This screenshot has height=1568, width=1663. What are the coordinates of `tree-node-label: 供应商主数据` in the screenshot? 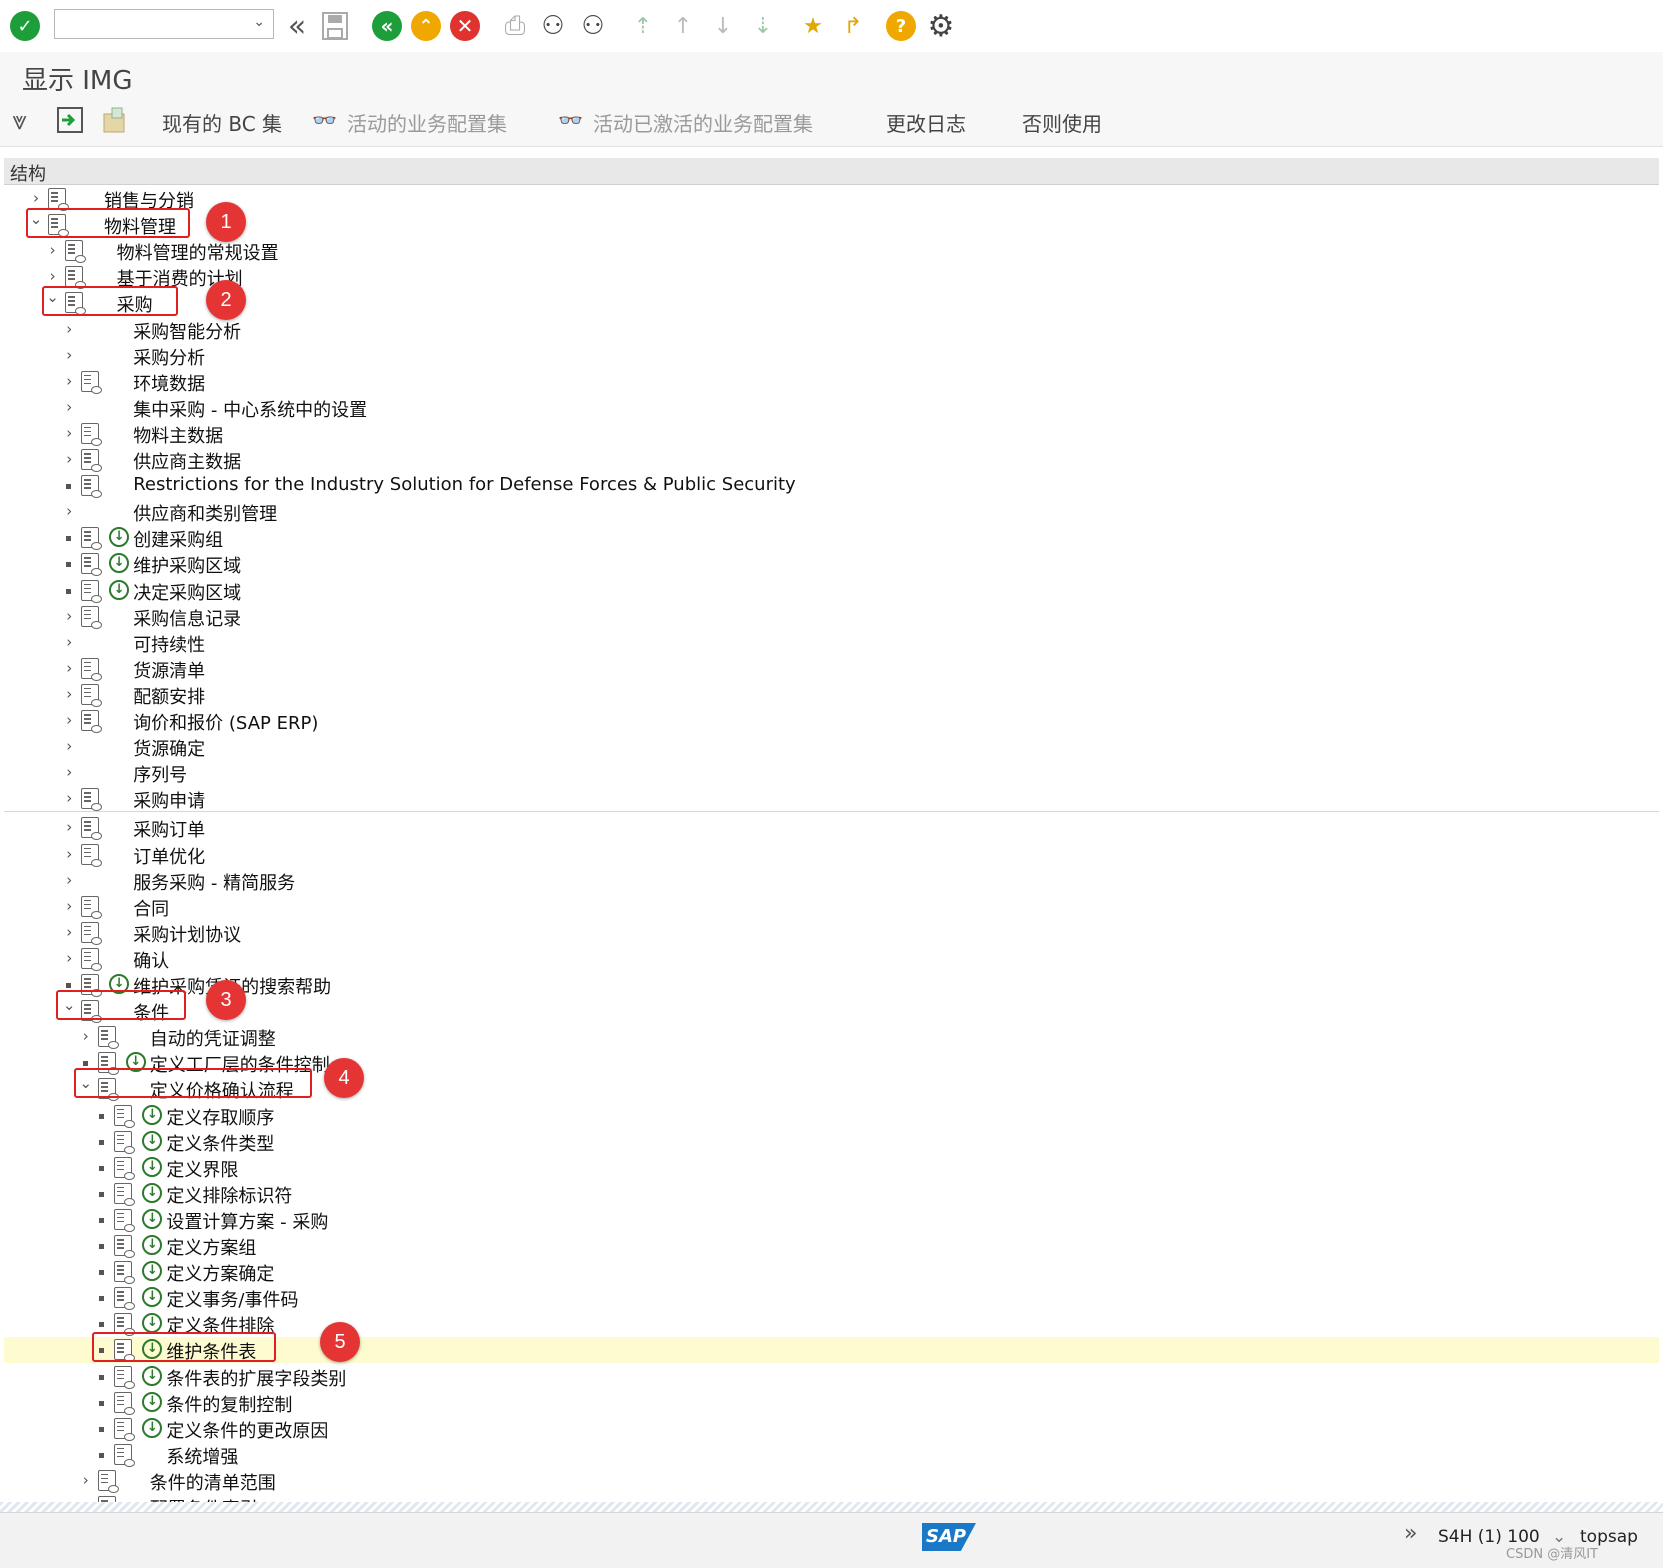 It's located at (187, 461).